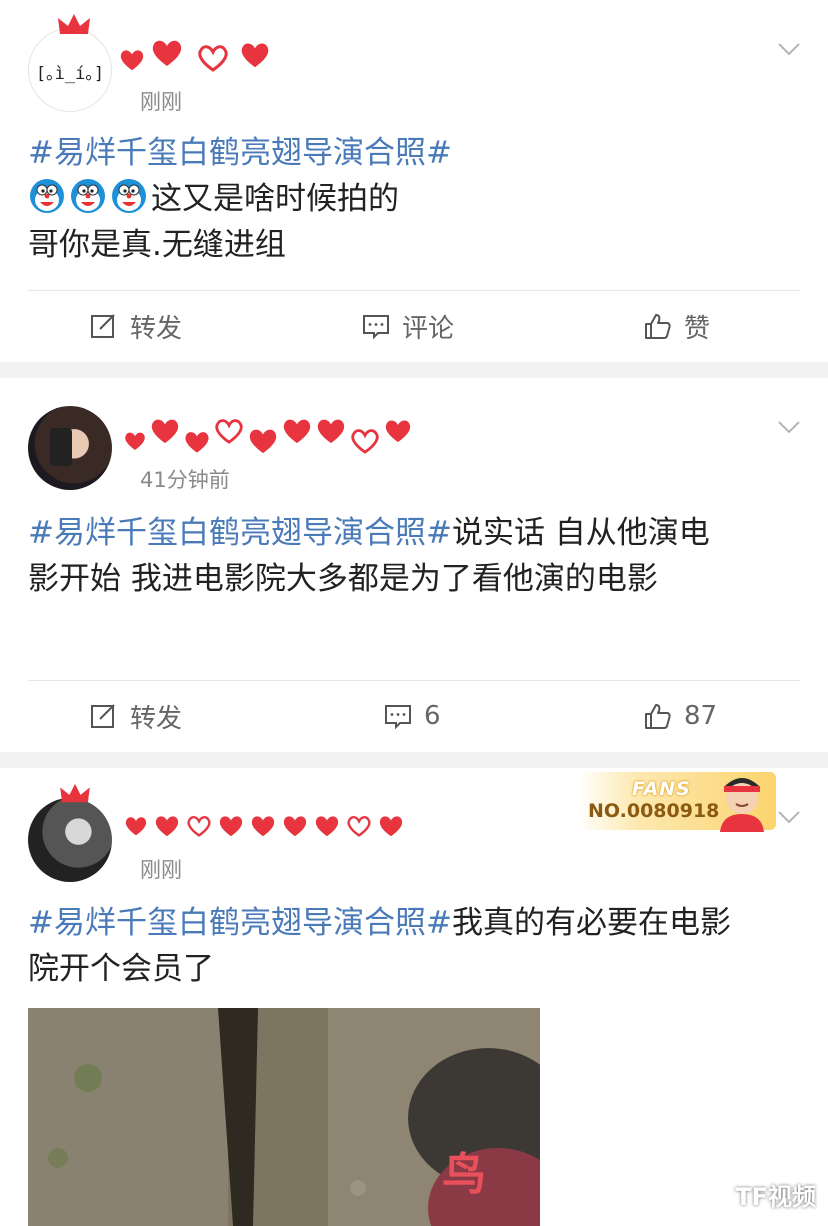 This screenshot has height=1226, width=828. I want to click on comment-label: 评论, so click(428, 328).